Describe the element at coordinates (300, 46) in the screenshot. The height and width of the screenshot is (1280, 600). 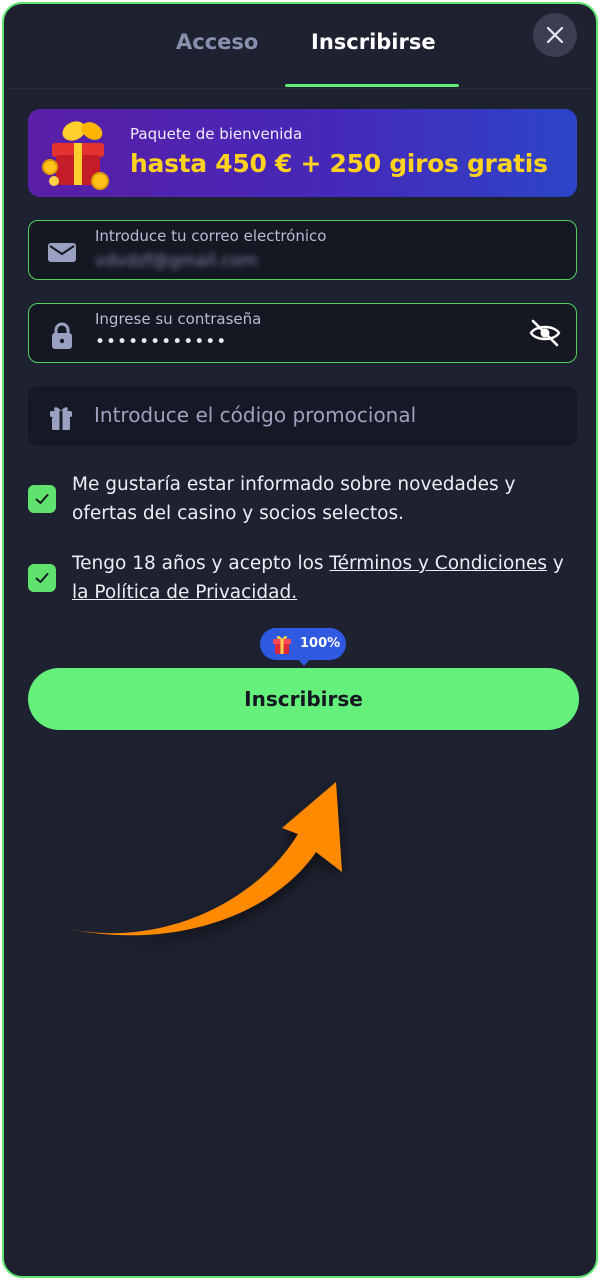
I see `auth-tabs: Acceso Inscribirse` at that location.